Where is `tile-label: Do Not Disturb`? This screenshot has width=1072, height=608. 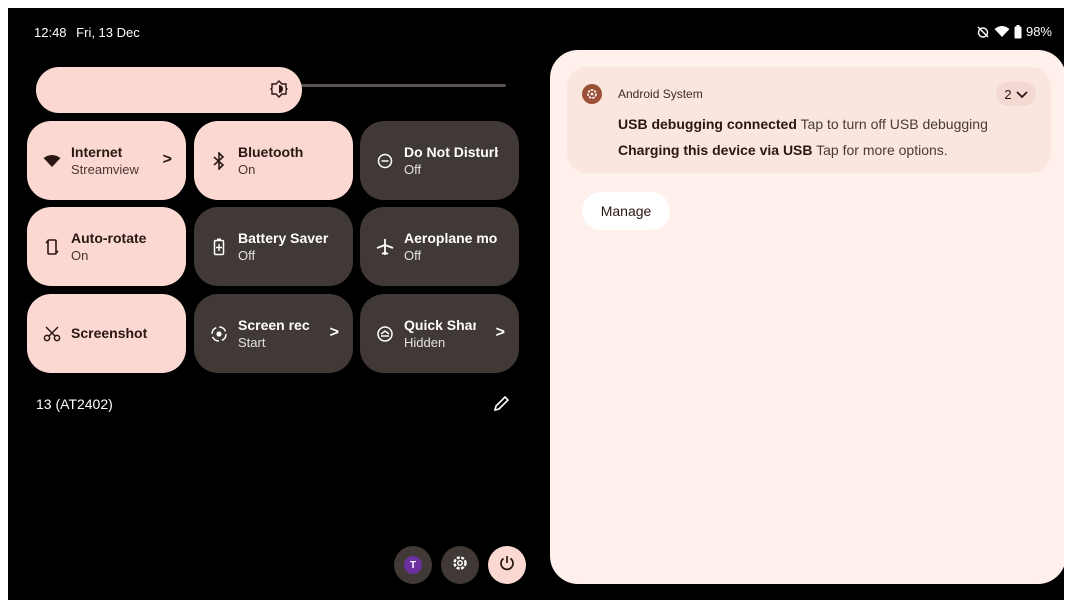 tile-label: Do Not Disturb is located at coordinates (451, 151).